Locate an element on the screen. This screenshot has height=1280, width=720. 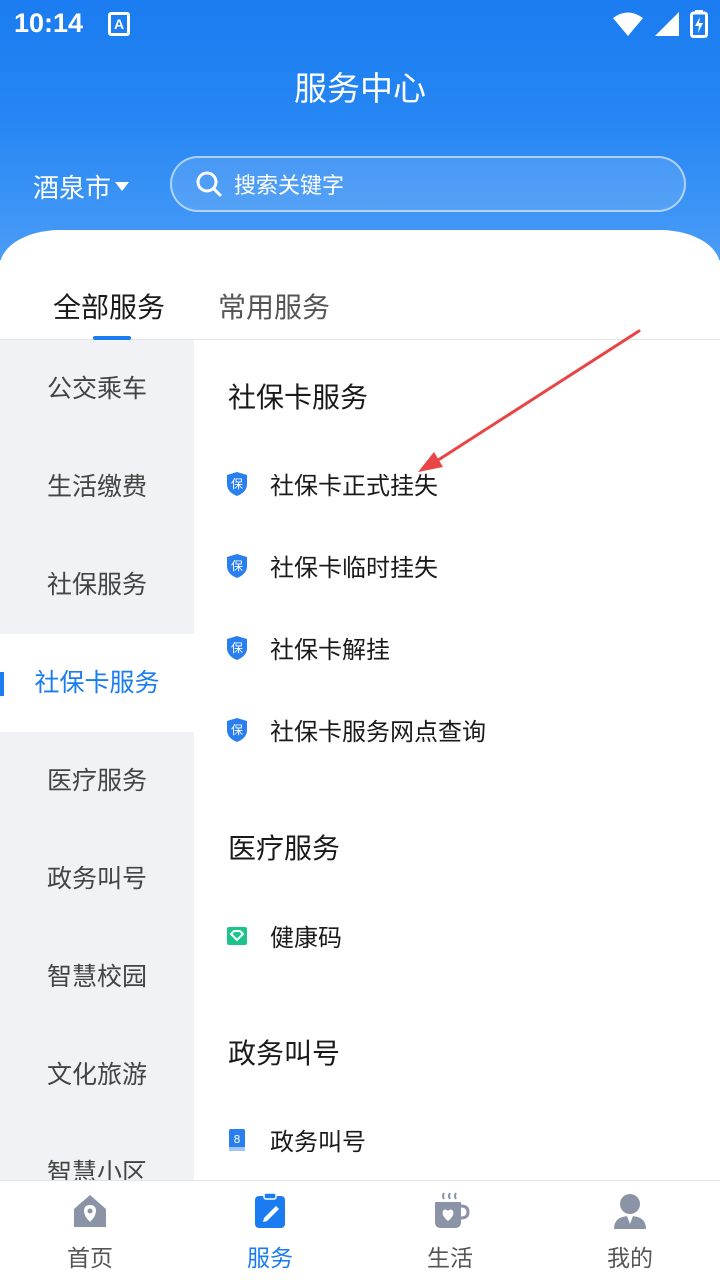
service-label: 政务叫号 is located at coordinates (318, 1142).